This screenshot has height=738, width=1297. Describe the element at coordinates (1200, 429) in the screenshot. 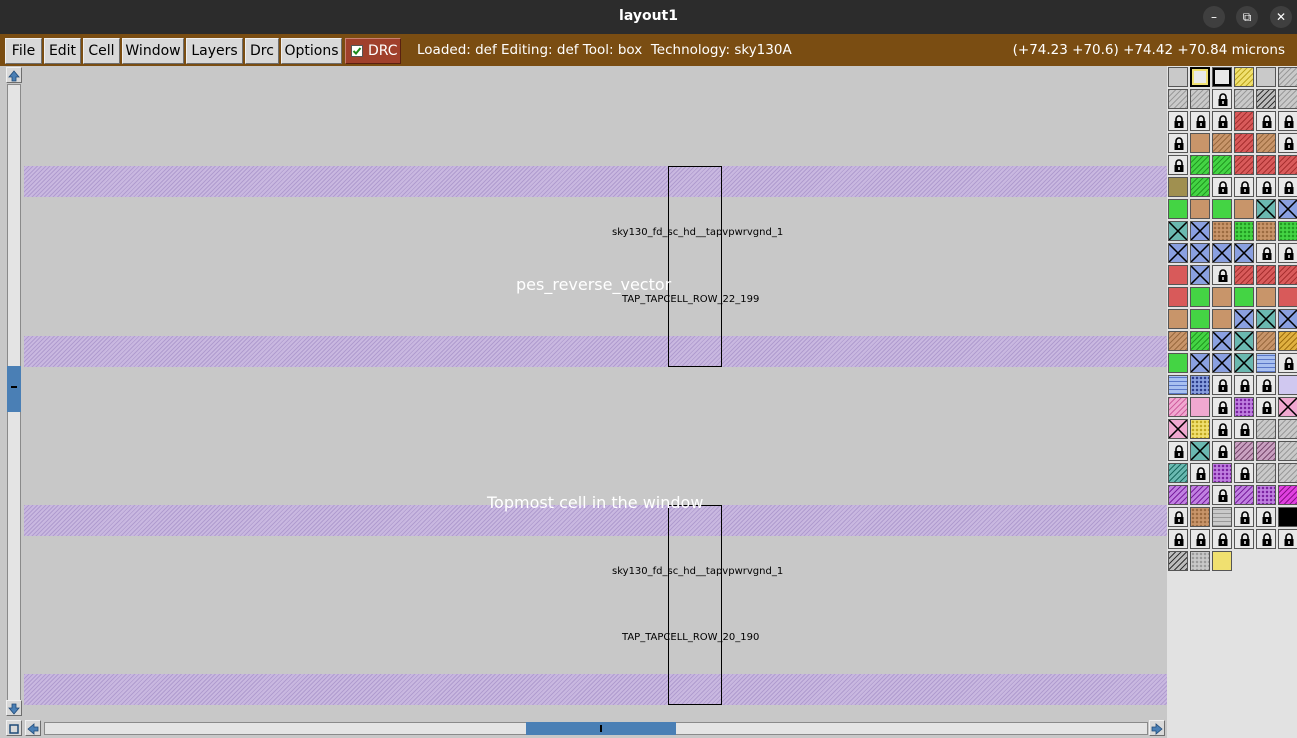

I see `layer-swatch-yellow-dots` at that location.